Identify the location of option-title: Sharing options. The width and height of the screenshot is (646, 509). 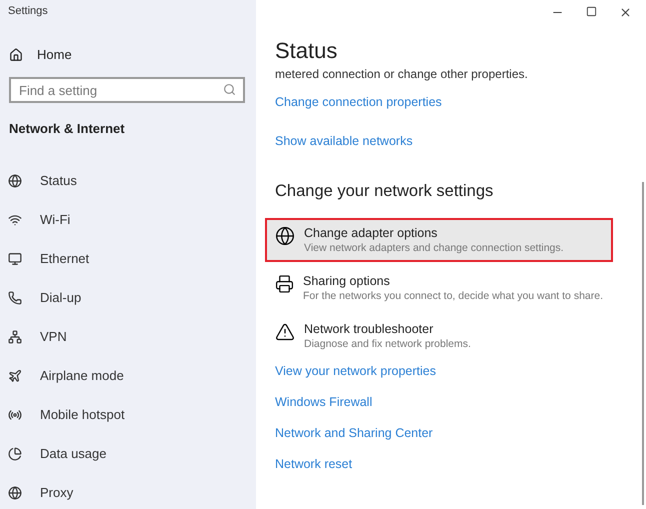
(347, 281).